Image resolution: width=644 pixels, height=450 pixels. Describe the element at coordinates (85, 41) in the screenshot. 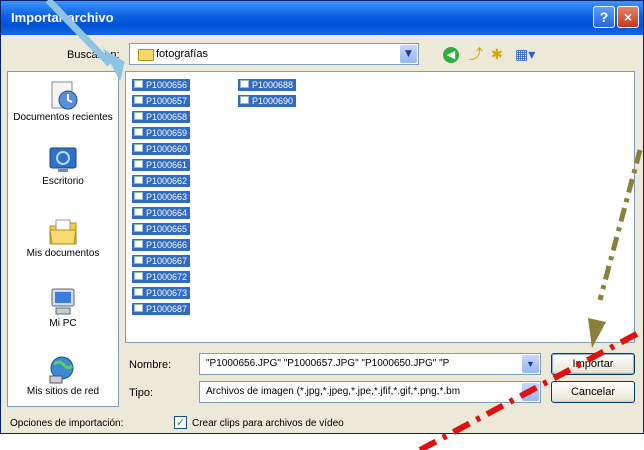

I see `blue-arrow` at that location.